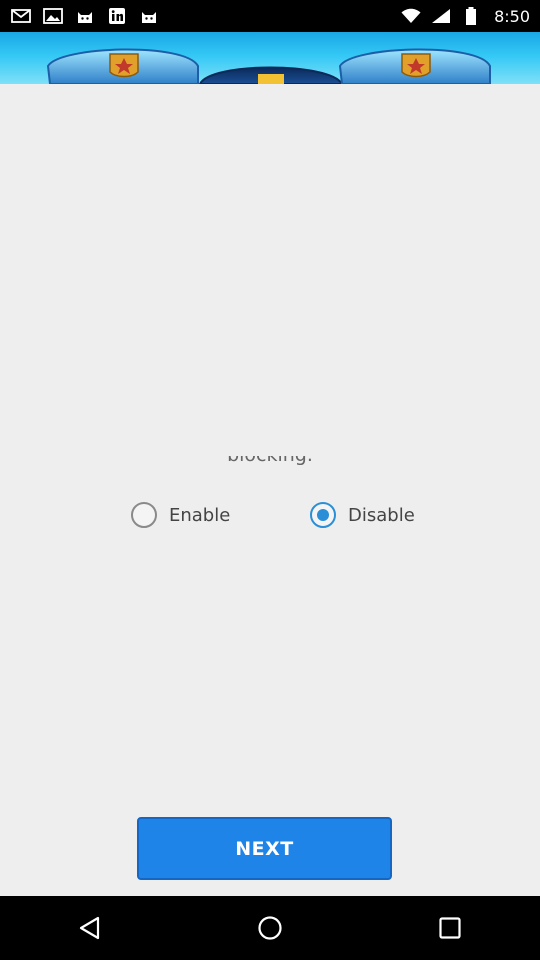 This screenshot has width=540, height=960. I want to click on enable-disable-radio-group: Enable Disable, so click(270, 515).